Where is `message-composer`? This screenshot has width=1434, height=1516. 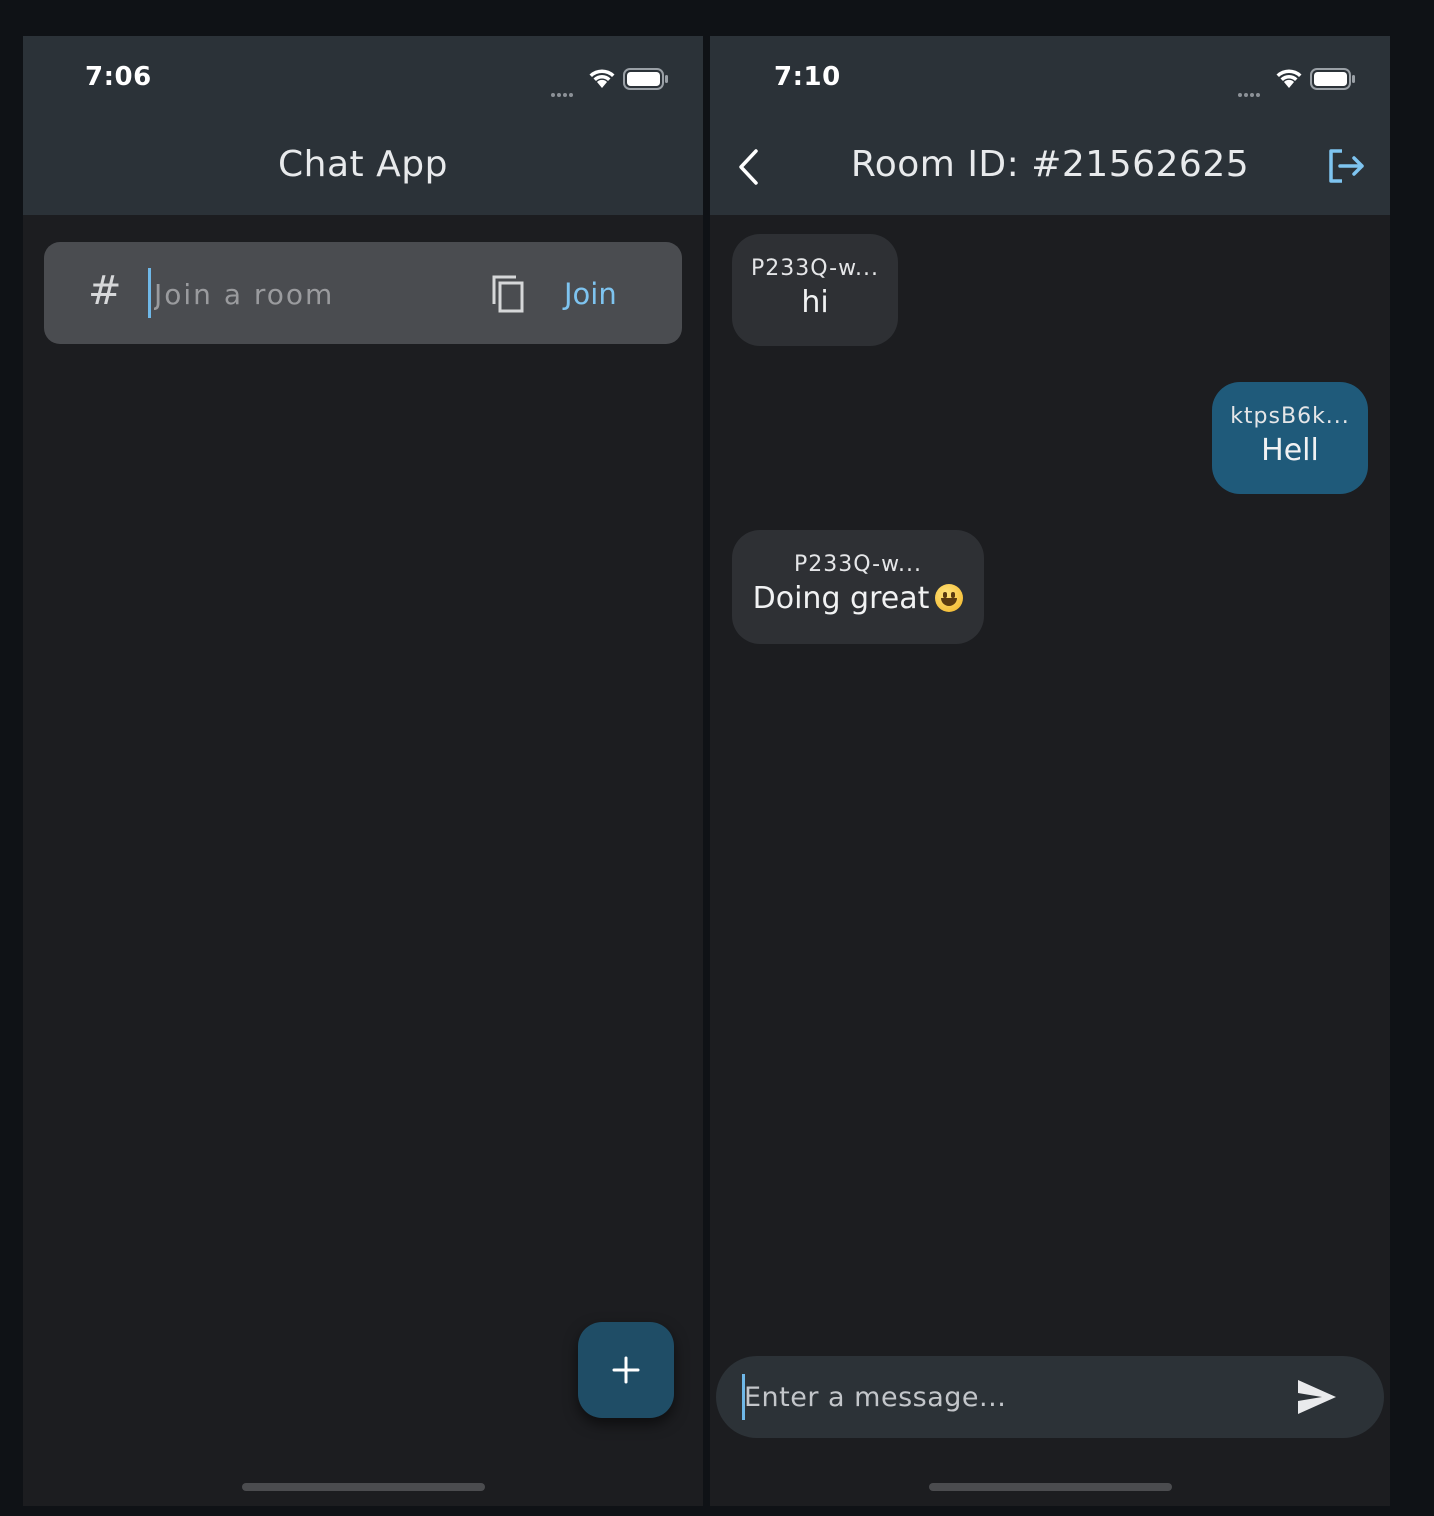 message-composer is located at coordinates (1050, 1397).